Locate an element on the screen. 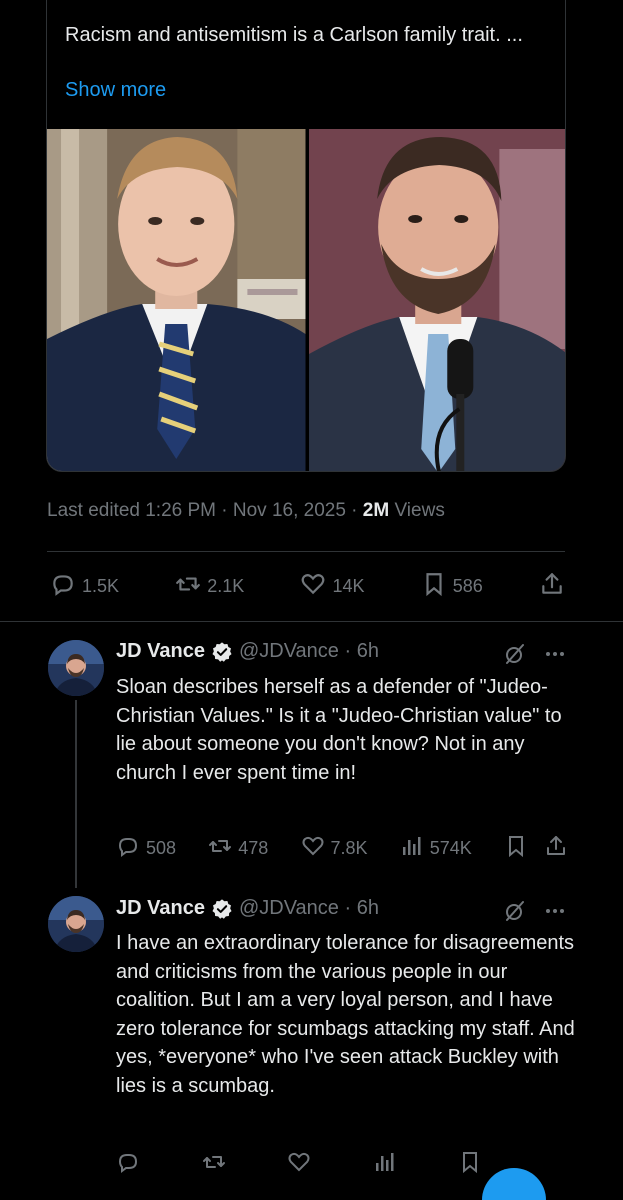 The image size is (623, 1200). tweet-action-bar: 1.5K 2.1K 14K 586 is located at coordinates (307, 586).